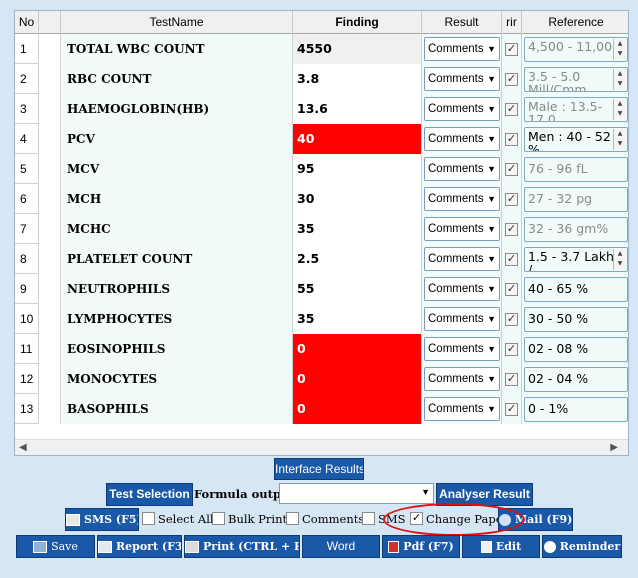  I want to click on table-row: 7 MCHC 35 Comments ▼ ✓ 32 - 36 gm%, so click(321, 229).